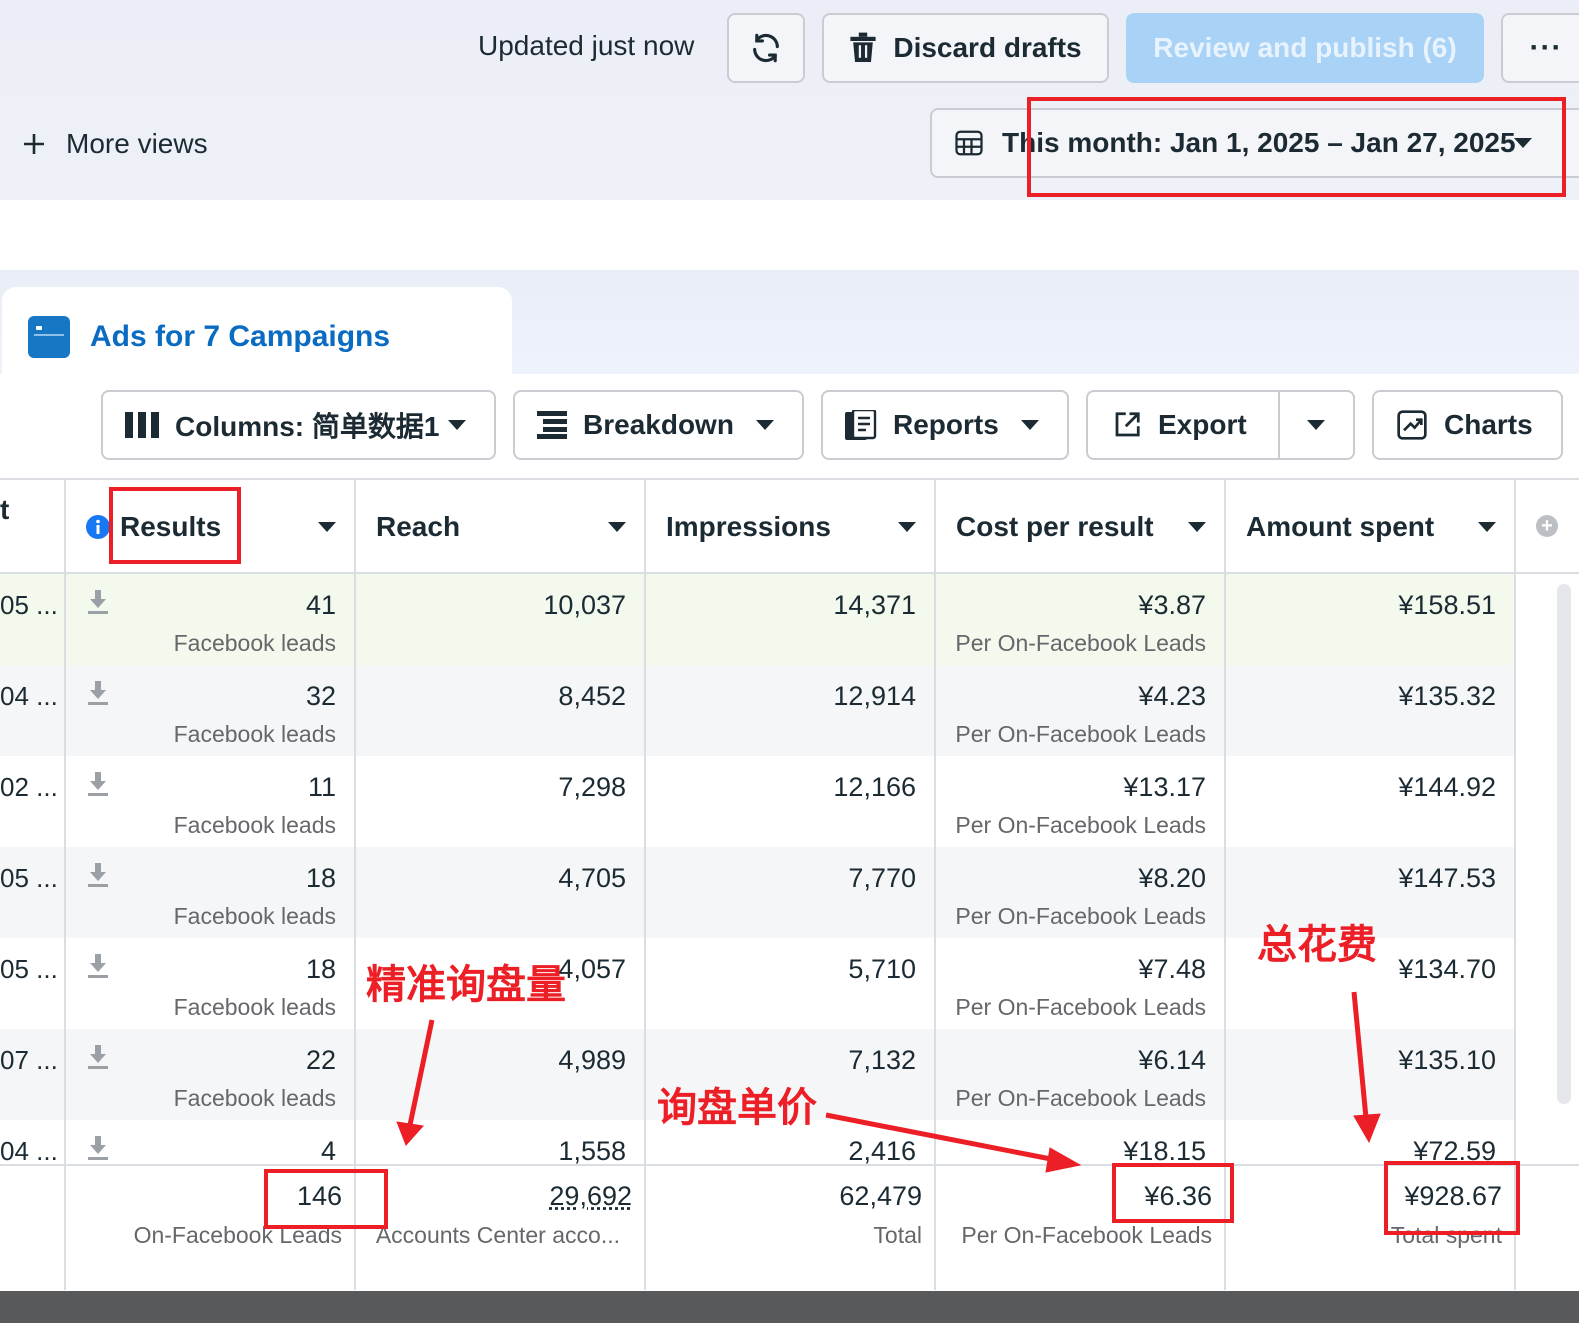 This screenshot has width=1579, height=1323. What do you see at coordinates (882, 878) in the screenshot?
I see `row-impressions: 7,770` at bounding box center [882, 878].